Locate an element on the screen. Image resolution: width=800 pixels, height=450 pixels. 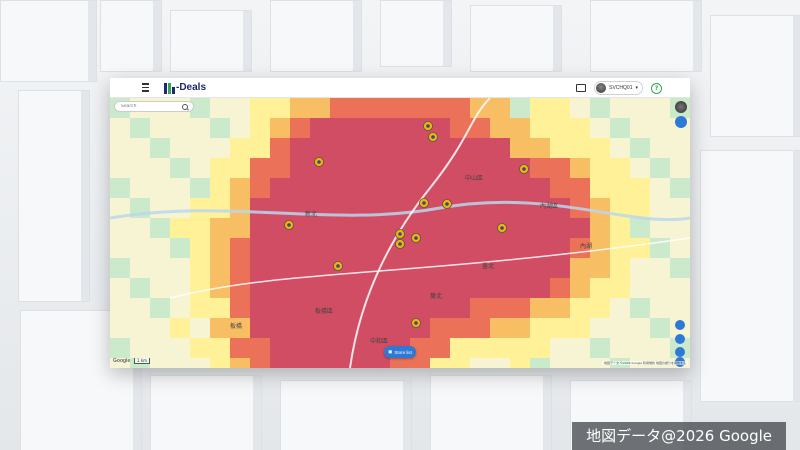
help-icon: ? is located at coordinates (656, 88).